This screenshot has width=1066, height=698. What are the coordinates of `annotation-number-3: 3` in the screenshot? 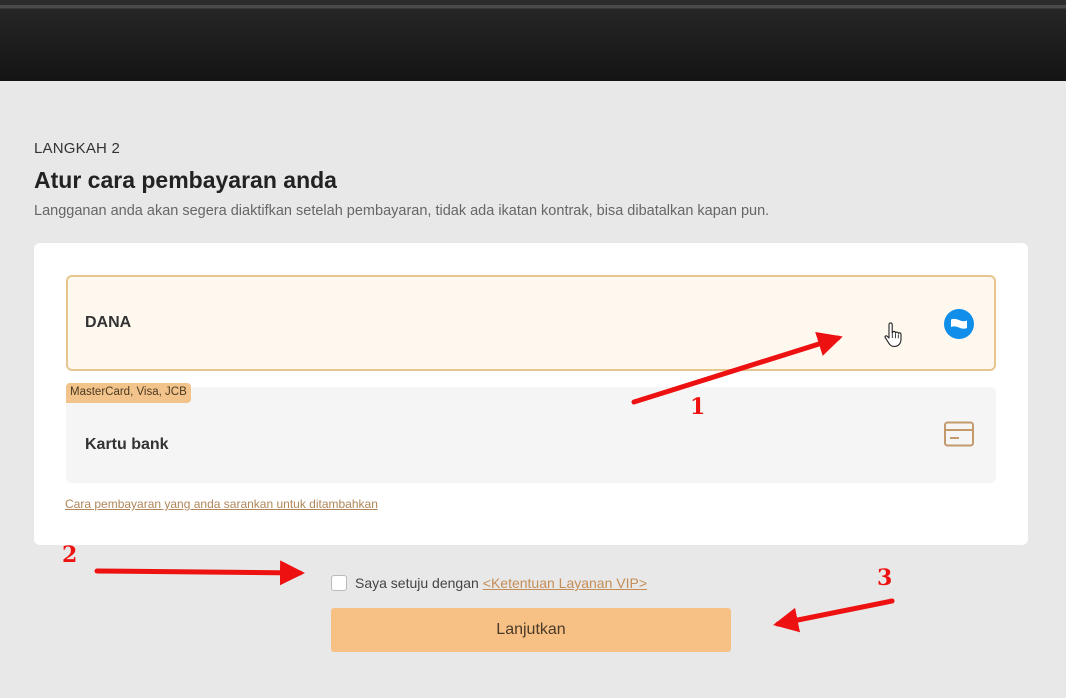 It's located at (885, 578).